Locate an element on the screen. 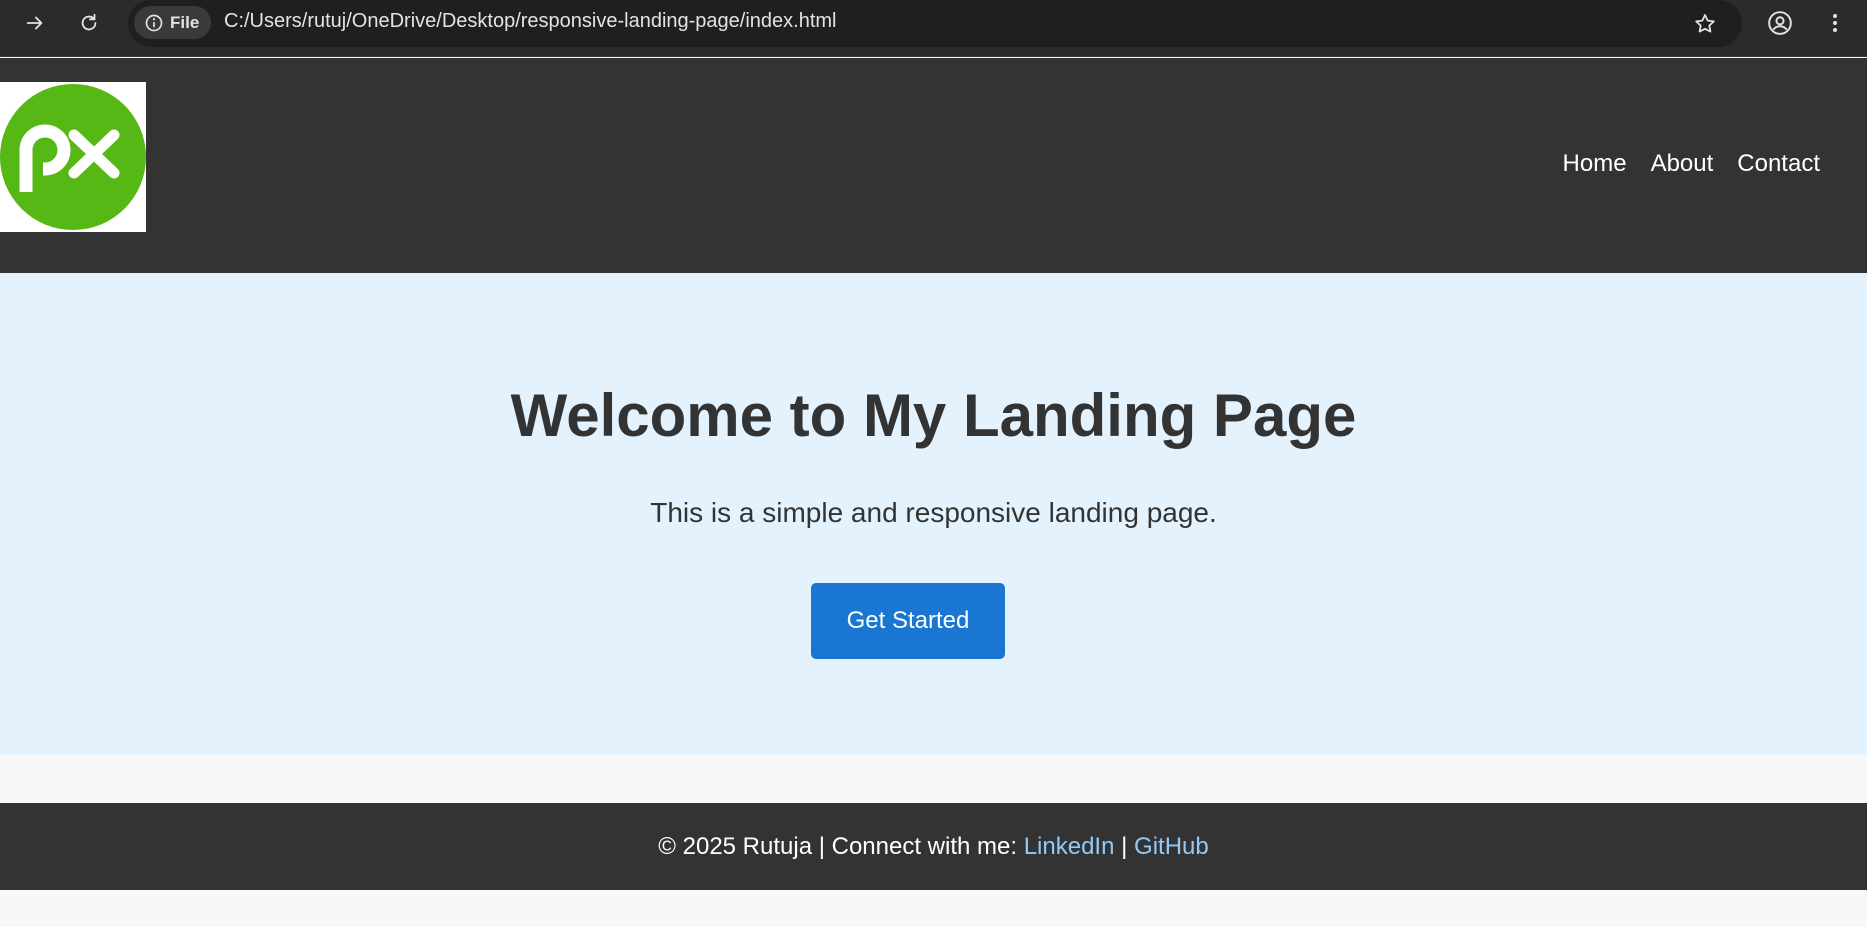  nav-home: Home is located at coordinates (1595, 164).